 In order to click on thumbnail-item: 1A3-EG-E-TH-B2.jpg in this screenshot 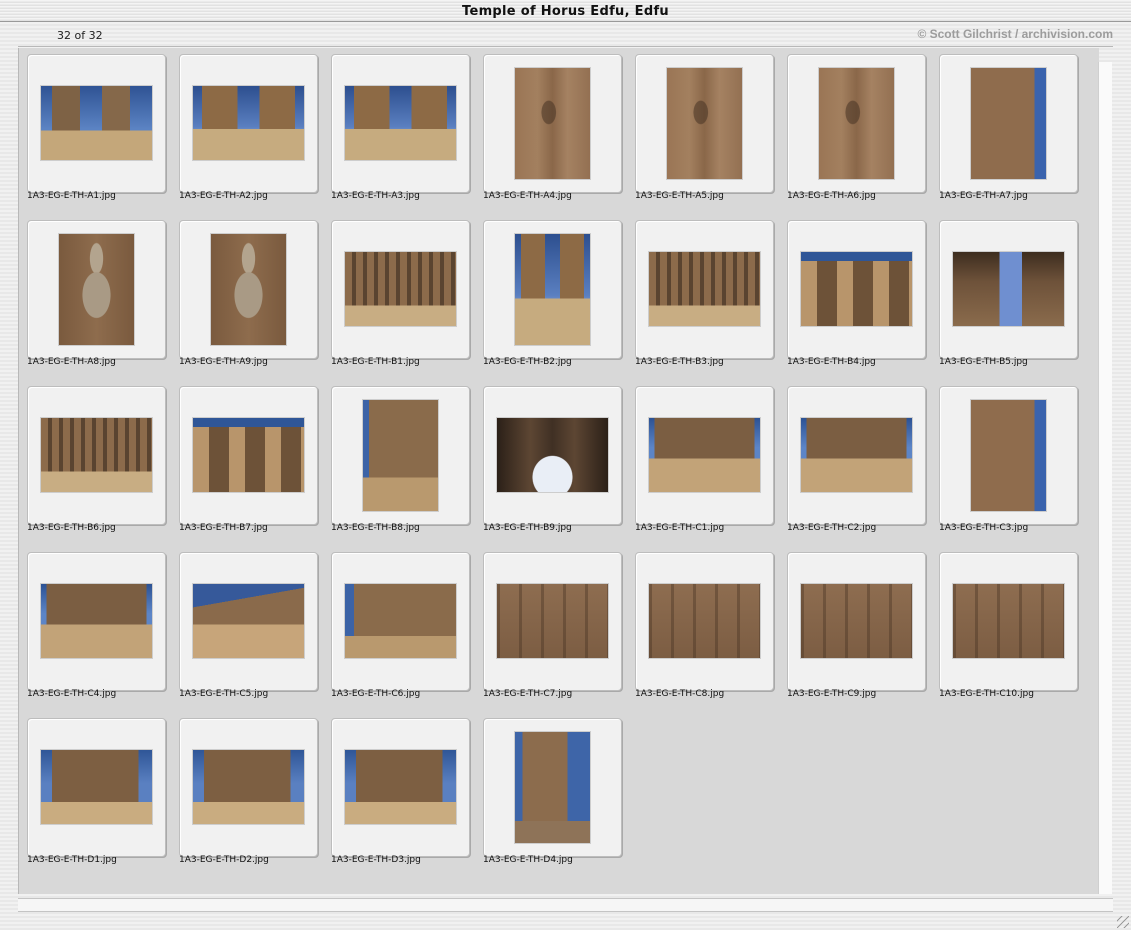, I will do `click(553, 297)`.